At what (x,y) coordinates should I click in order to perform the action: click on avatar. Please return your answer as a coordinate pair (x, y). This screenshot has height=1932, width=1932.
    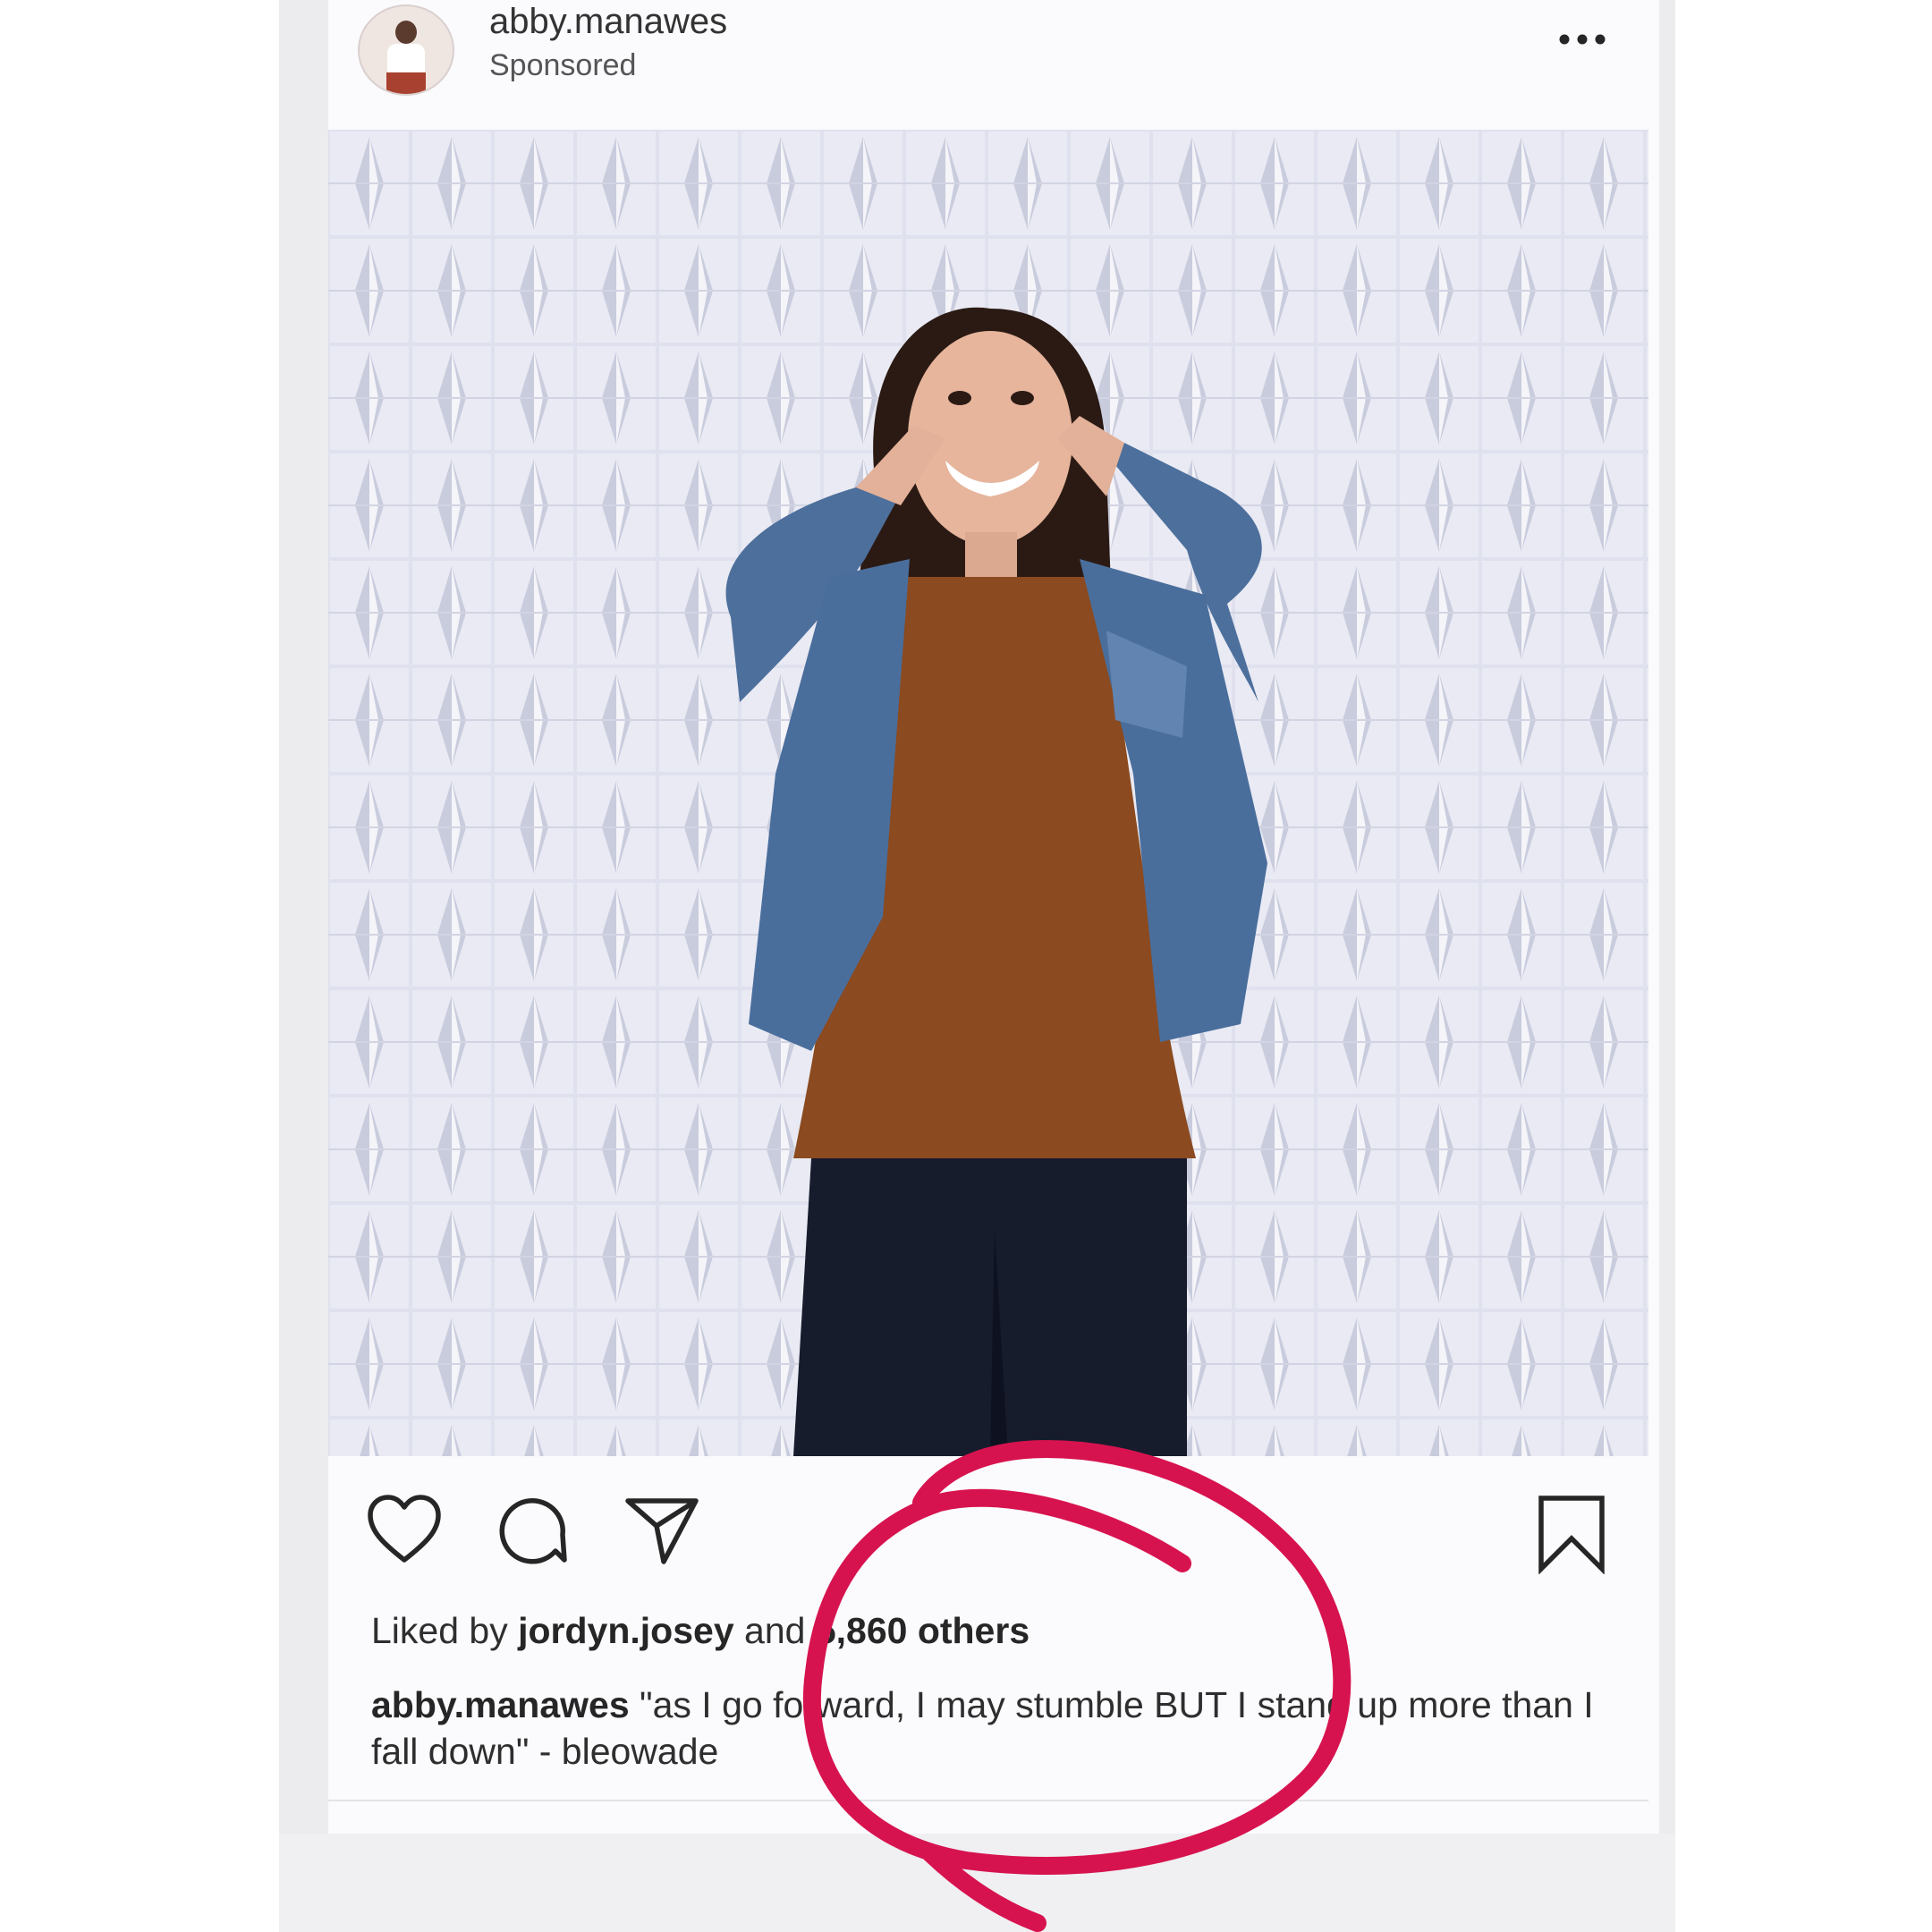
    Looking at the image, I should click on (406, 50).